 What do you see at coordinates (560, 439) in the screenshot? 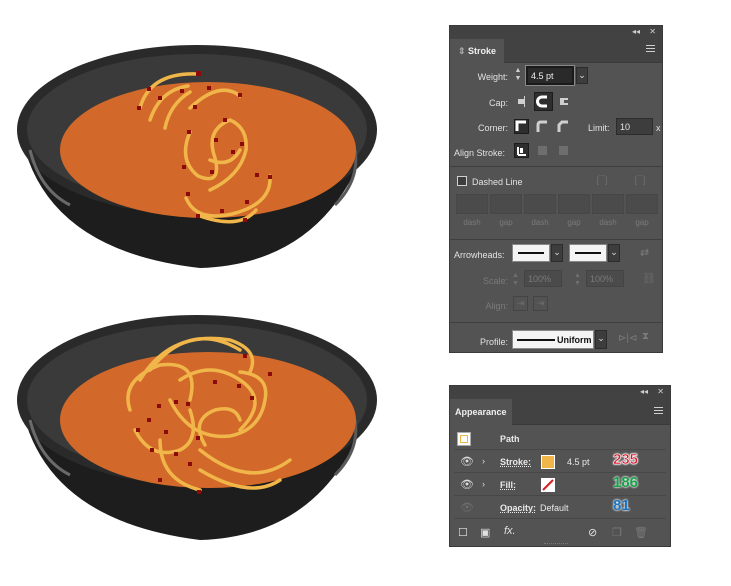
I see `path-row: Path` at bounding box center [560, 439].